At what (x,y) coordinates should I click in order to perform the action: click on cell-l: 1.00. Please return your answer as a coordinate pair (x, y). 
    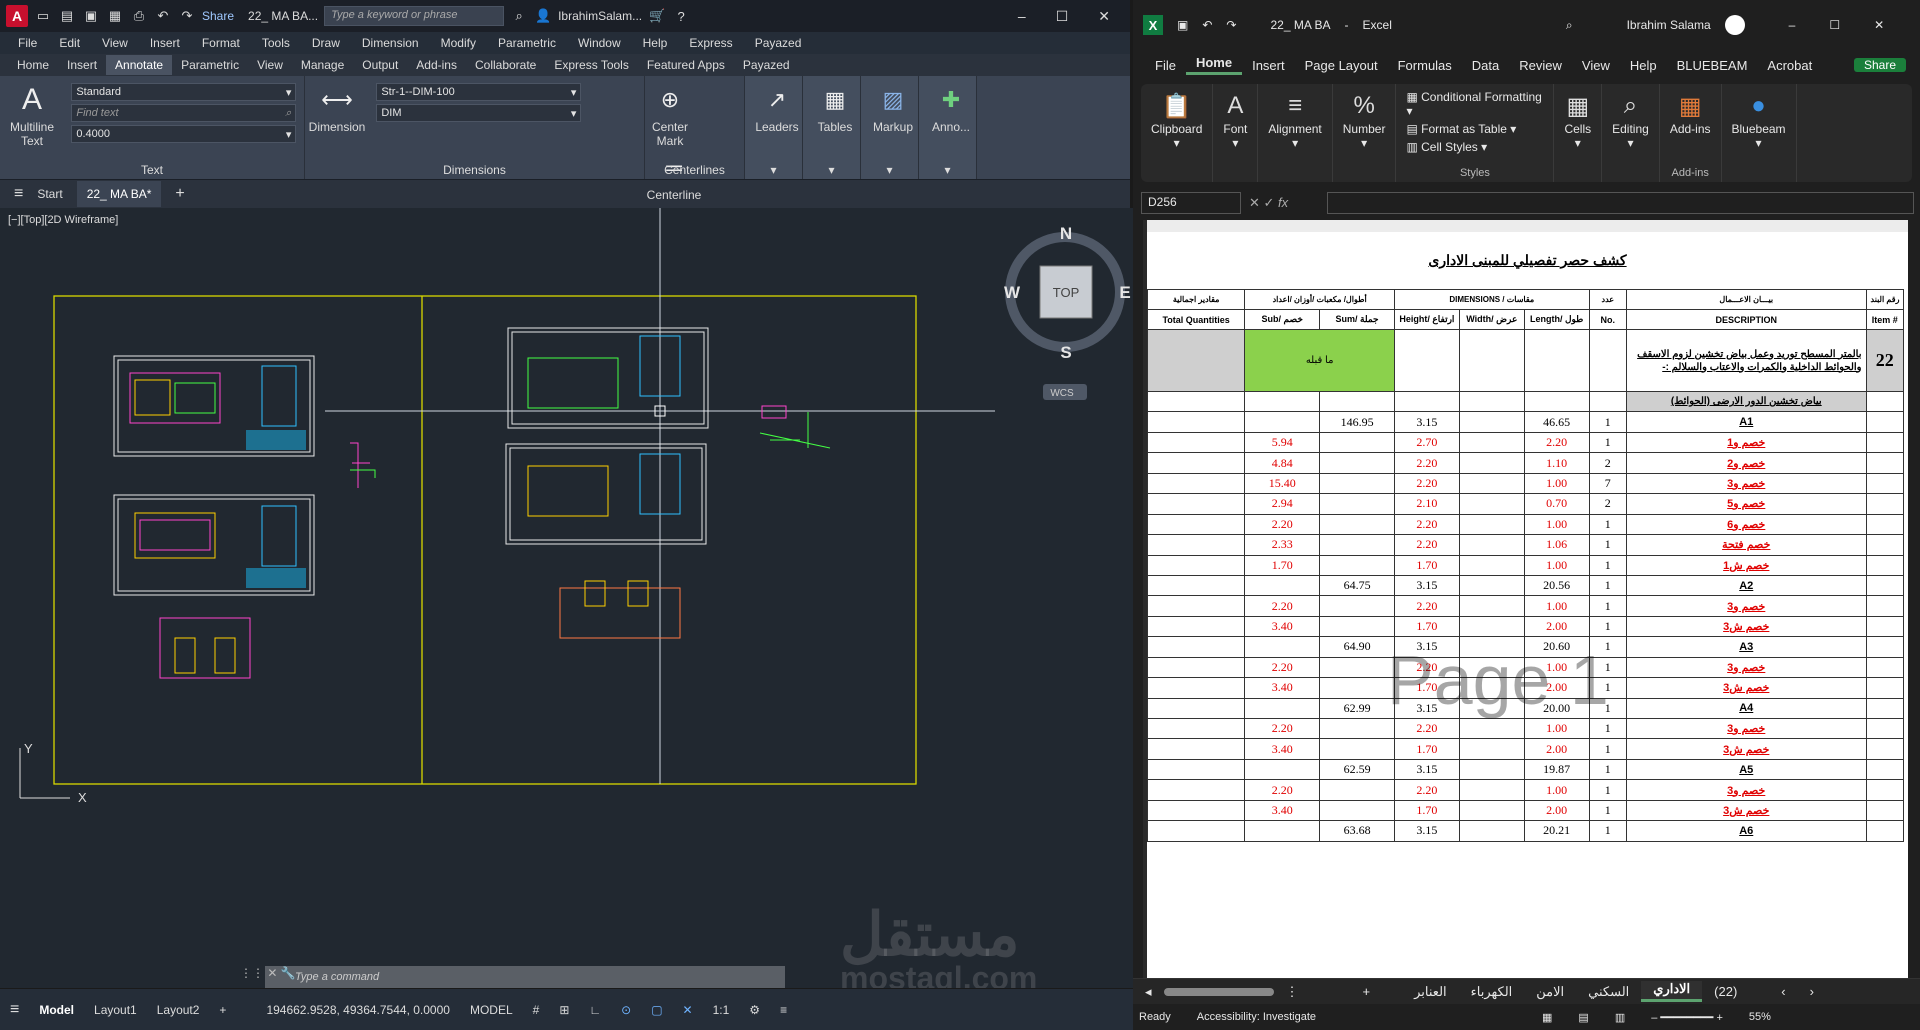
    Looking at the image, I should click on (1556, 728).